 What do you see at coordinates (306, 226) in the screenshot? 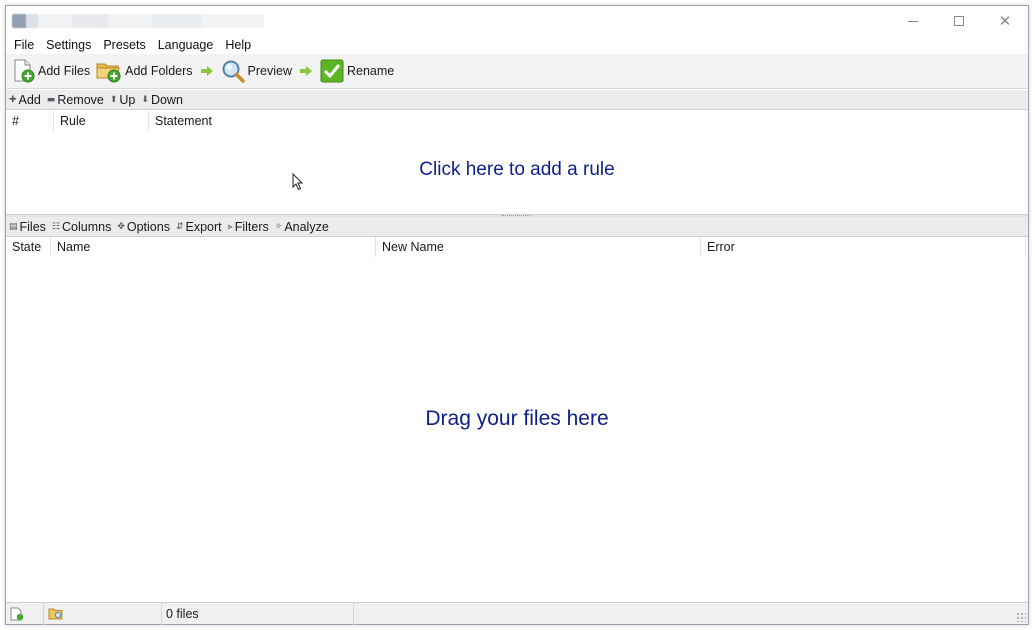
I see `analyze-menu-label: Analyze` at bounding box center [306, 226].